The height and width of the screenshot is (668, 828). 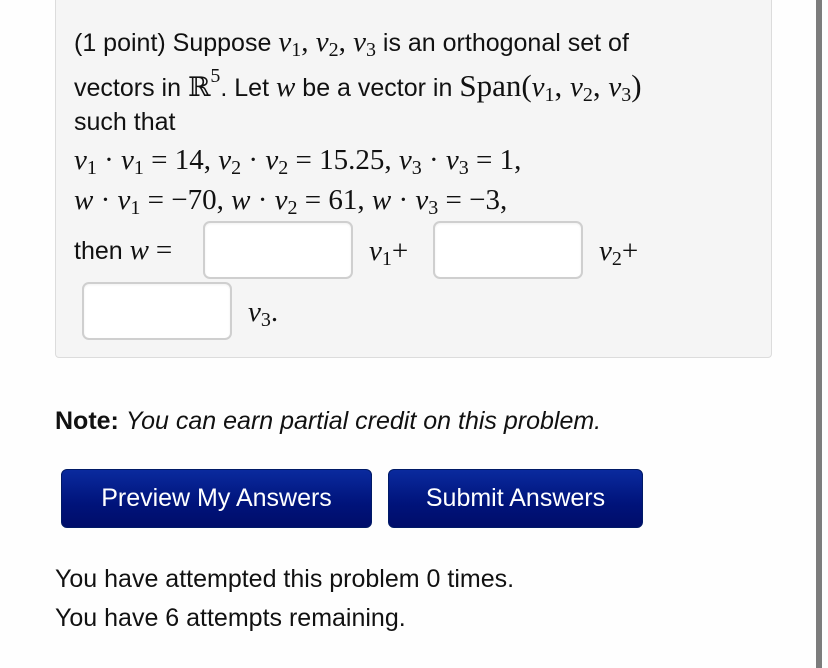 What do you see at coordinates (98, 251) in the screenshot?
I see `then-label: then` at bounding box center [98, 251].